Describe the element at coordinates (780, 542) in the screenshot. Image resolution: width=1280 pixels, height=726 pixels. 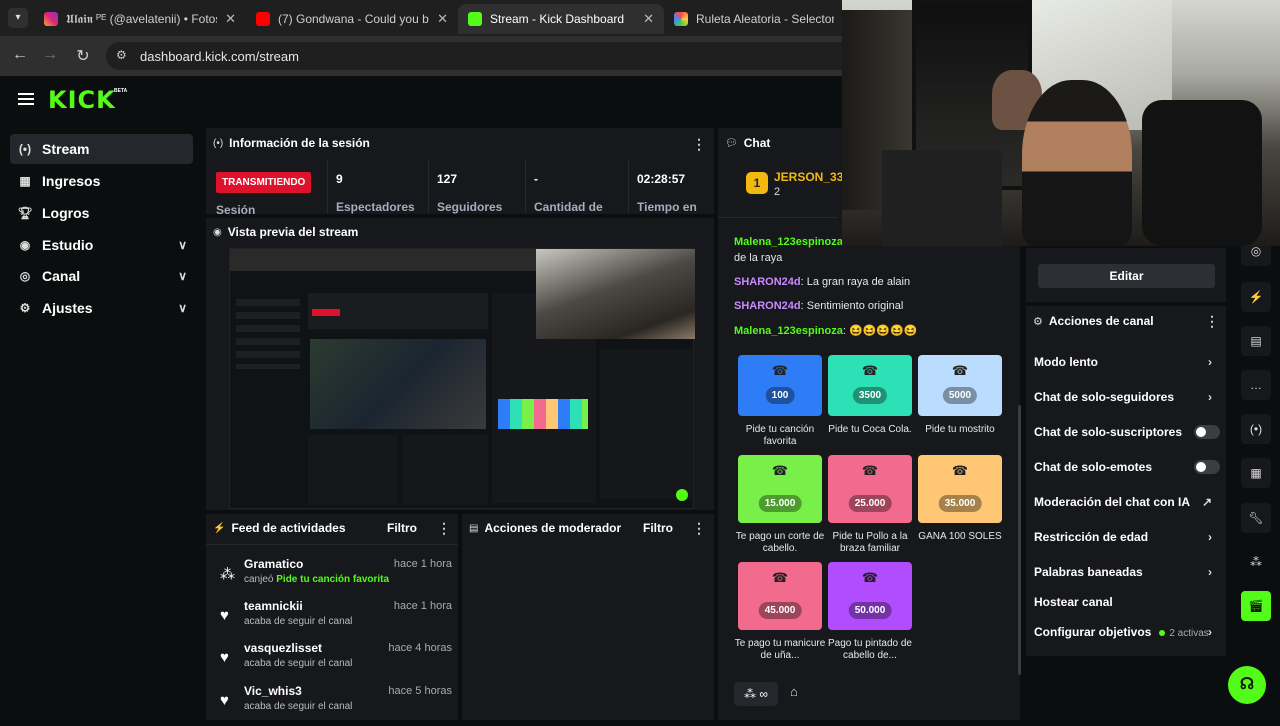
I see `reward-label: Te pago un corte de cabello.` at that location.